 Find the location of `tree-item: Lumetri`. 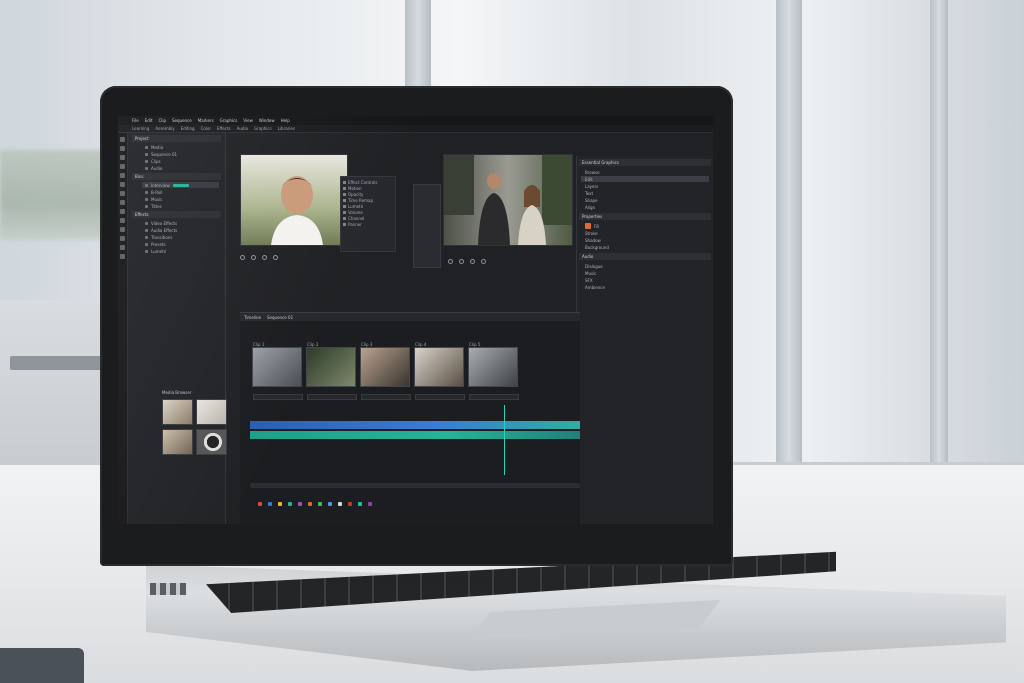

tree-item: Lumetri is located at coordinates (180, 251).